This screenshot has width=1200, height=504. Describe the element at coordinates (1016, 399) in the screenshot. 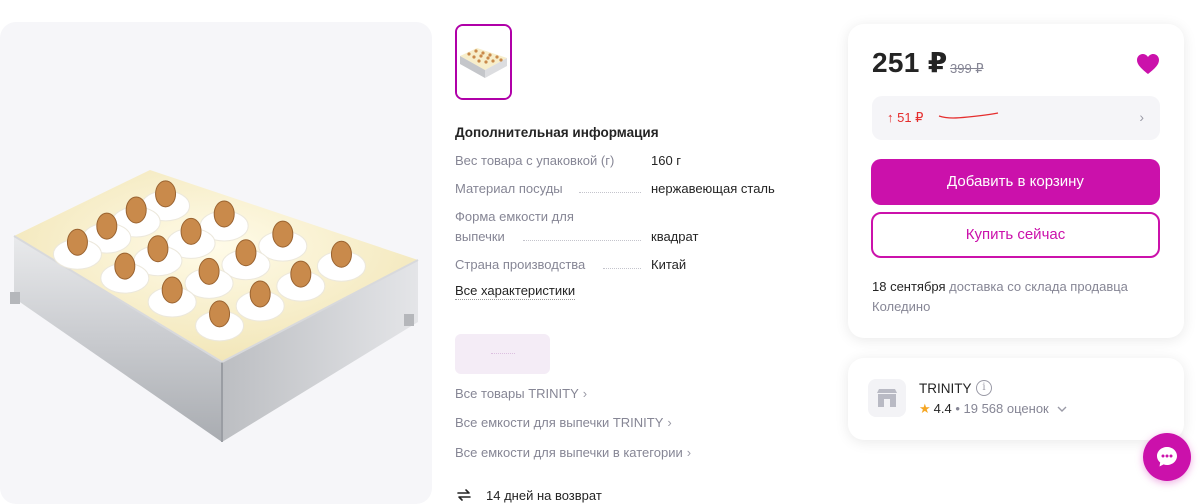

I see `seller-card: TRINITY i ★ 4.4 • 19 568 оценок` at that location.